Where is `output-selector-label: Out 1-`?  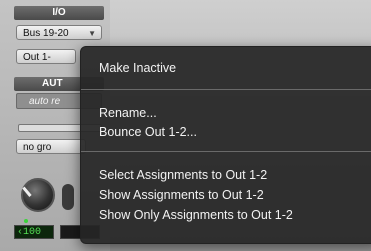
output-selector-label: Out 1- is located at coordinates (37, 57).